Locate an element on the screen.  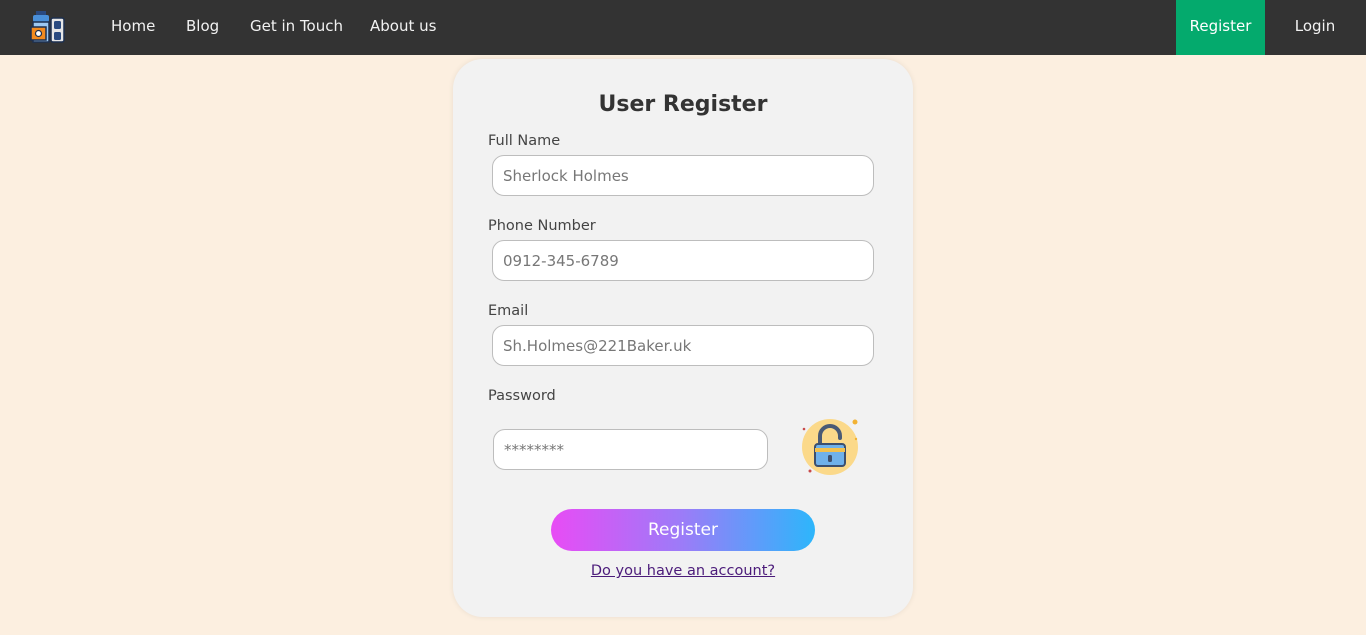
have-account-link: Do you have an account? is located at coordinates (683, 571).